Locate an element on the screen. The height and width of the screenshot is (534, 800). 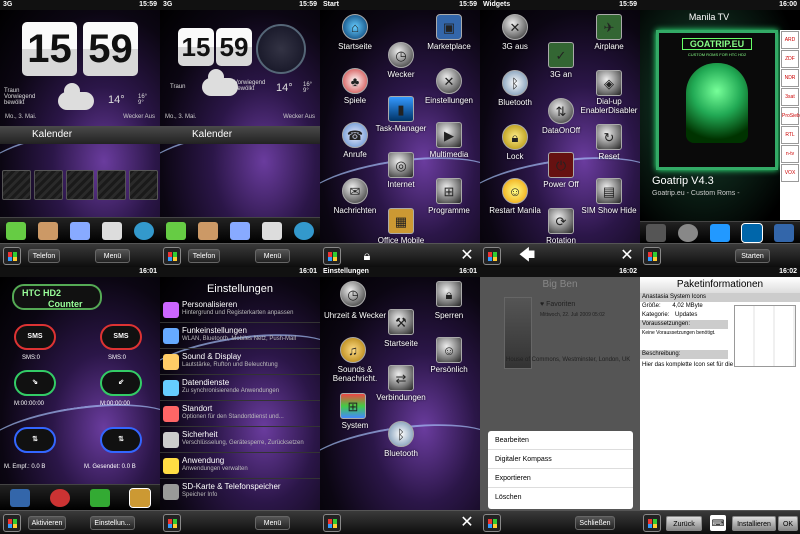
favorite-label: ♥ Favoriten is located at coordinates (557, 304).